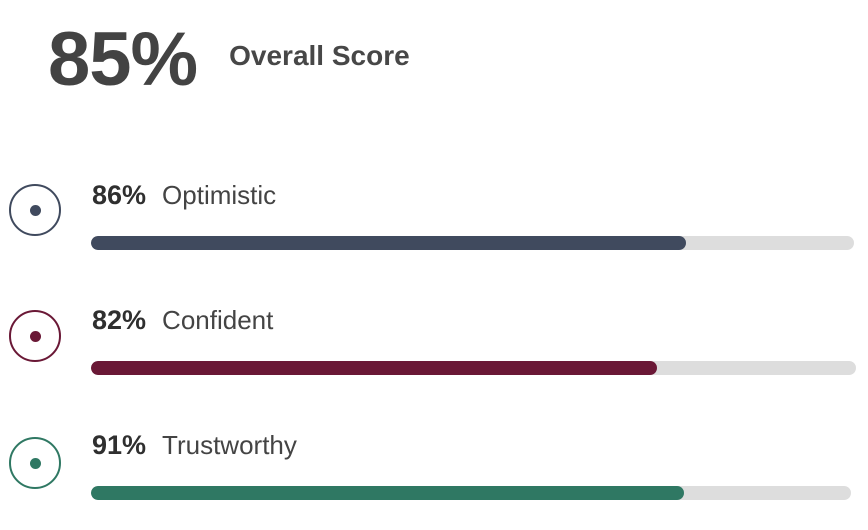  I want to click on metric-header: 86% Optimistic, so click(184, 195).